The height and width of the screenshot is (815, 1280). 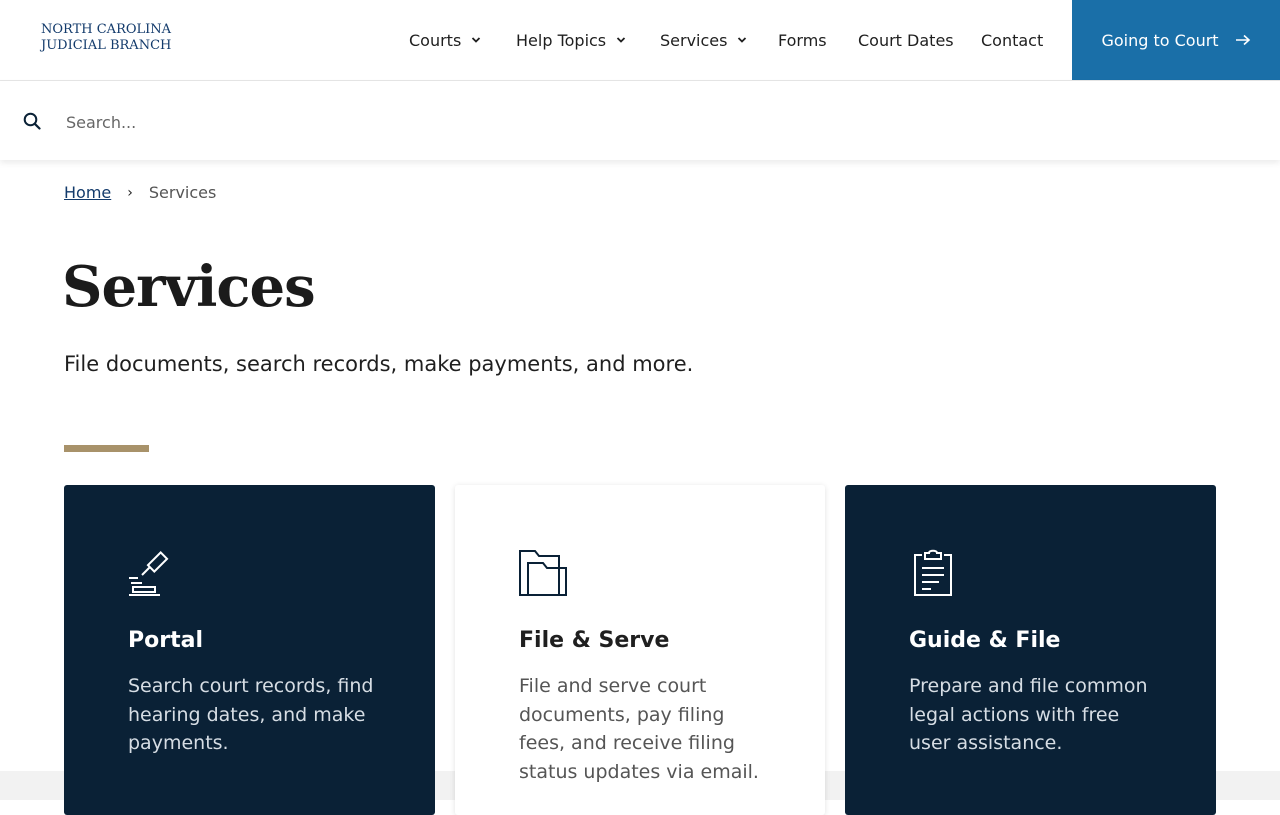 What do you see at coordinates (189, 287) in the screenshot?
I see `page-title: Services` at bounding box center [189, 287].